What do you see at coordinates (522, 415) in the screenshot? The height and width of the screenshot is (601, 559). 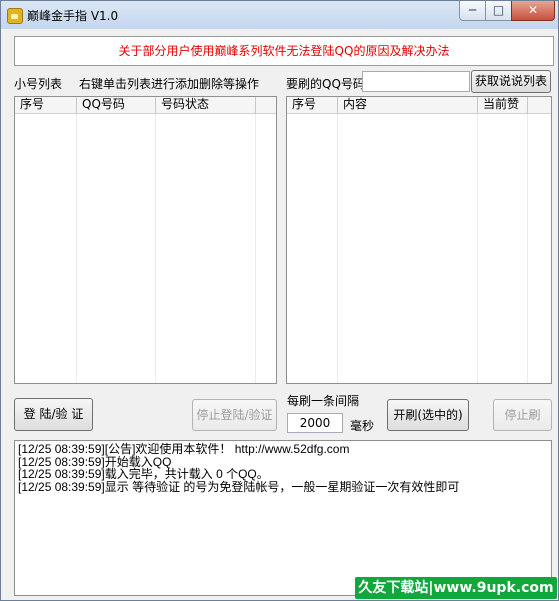 I see `stop-like-button: 停止刷` at bounding box center [522, 415].